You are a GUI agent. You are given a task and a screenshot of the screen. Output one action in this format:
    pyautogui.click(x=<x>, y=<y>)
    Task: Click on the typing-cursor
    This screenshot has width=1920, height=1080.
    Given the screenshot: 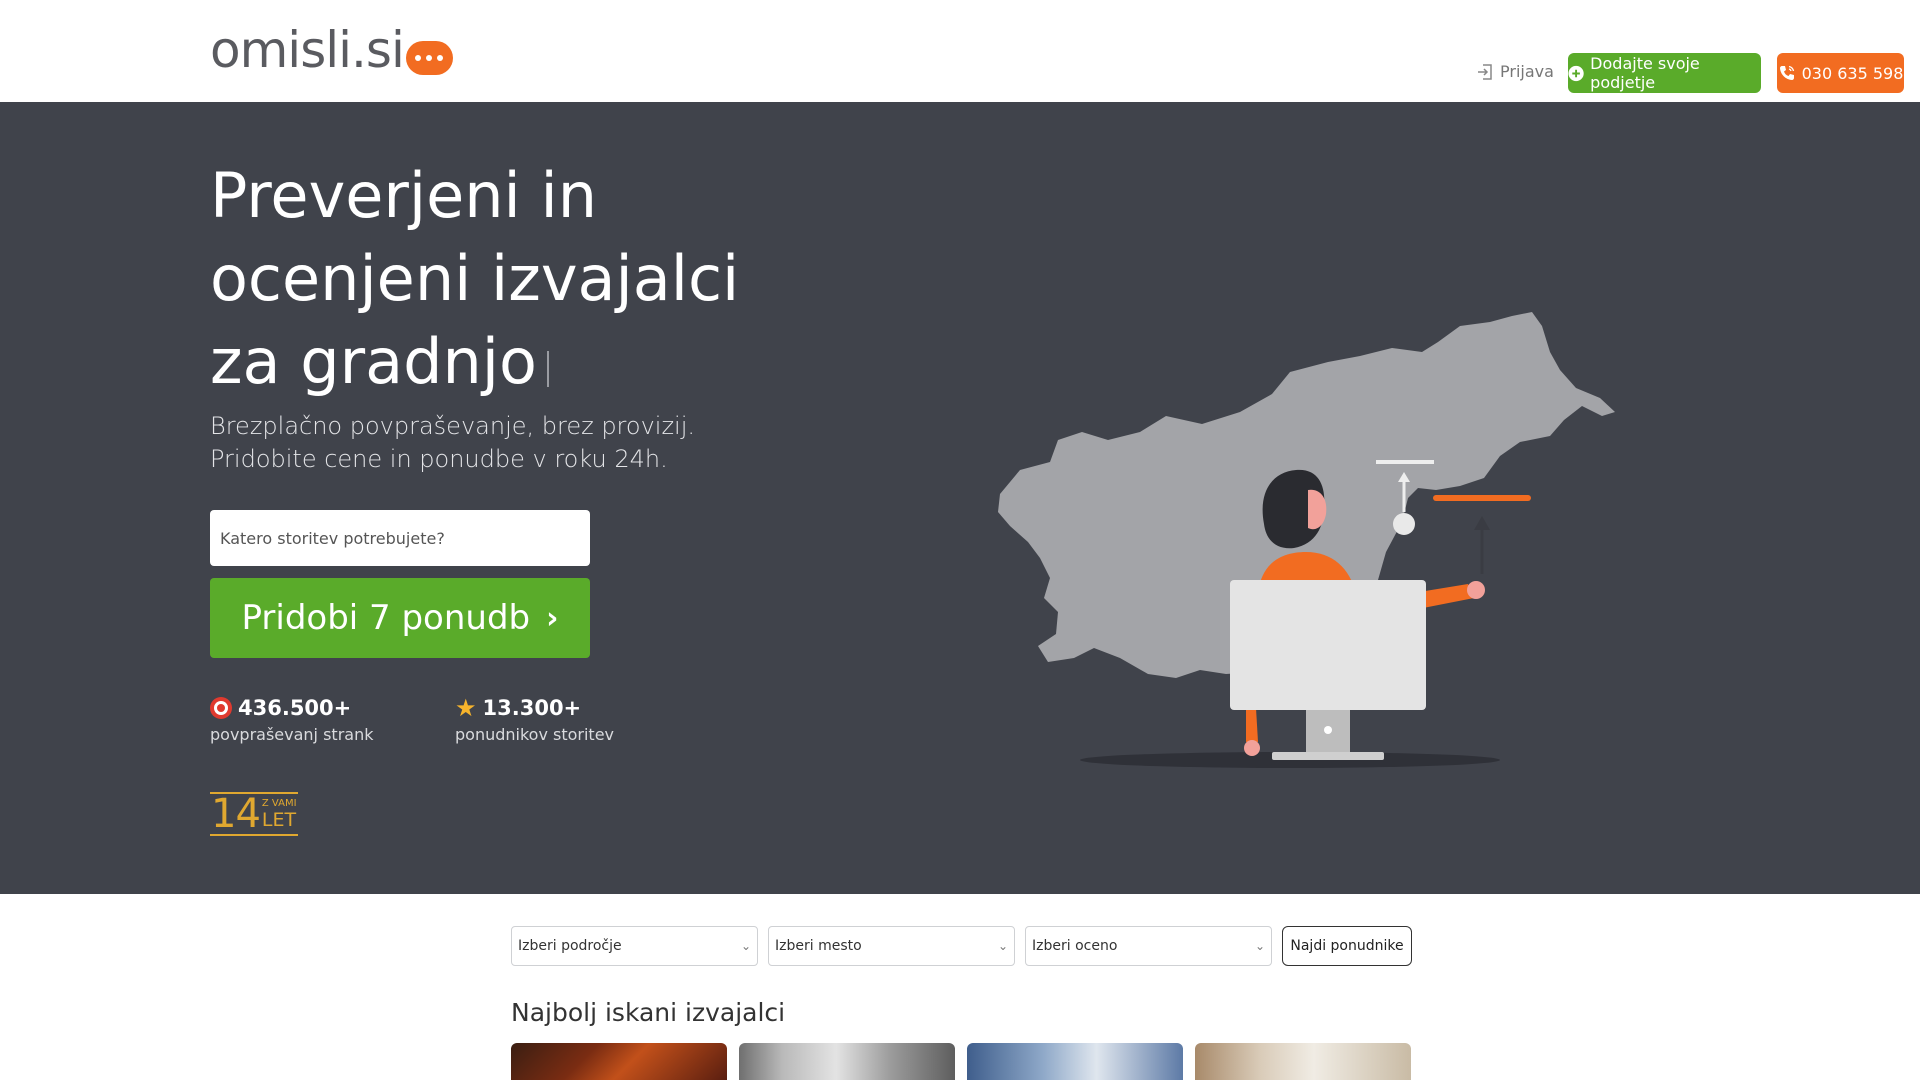 What is the action you would take?
    pyautogui.click(x=547, y=369)
    